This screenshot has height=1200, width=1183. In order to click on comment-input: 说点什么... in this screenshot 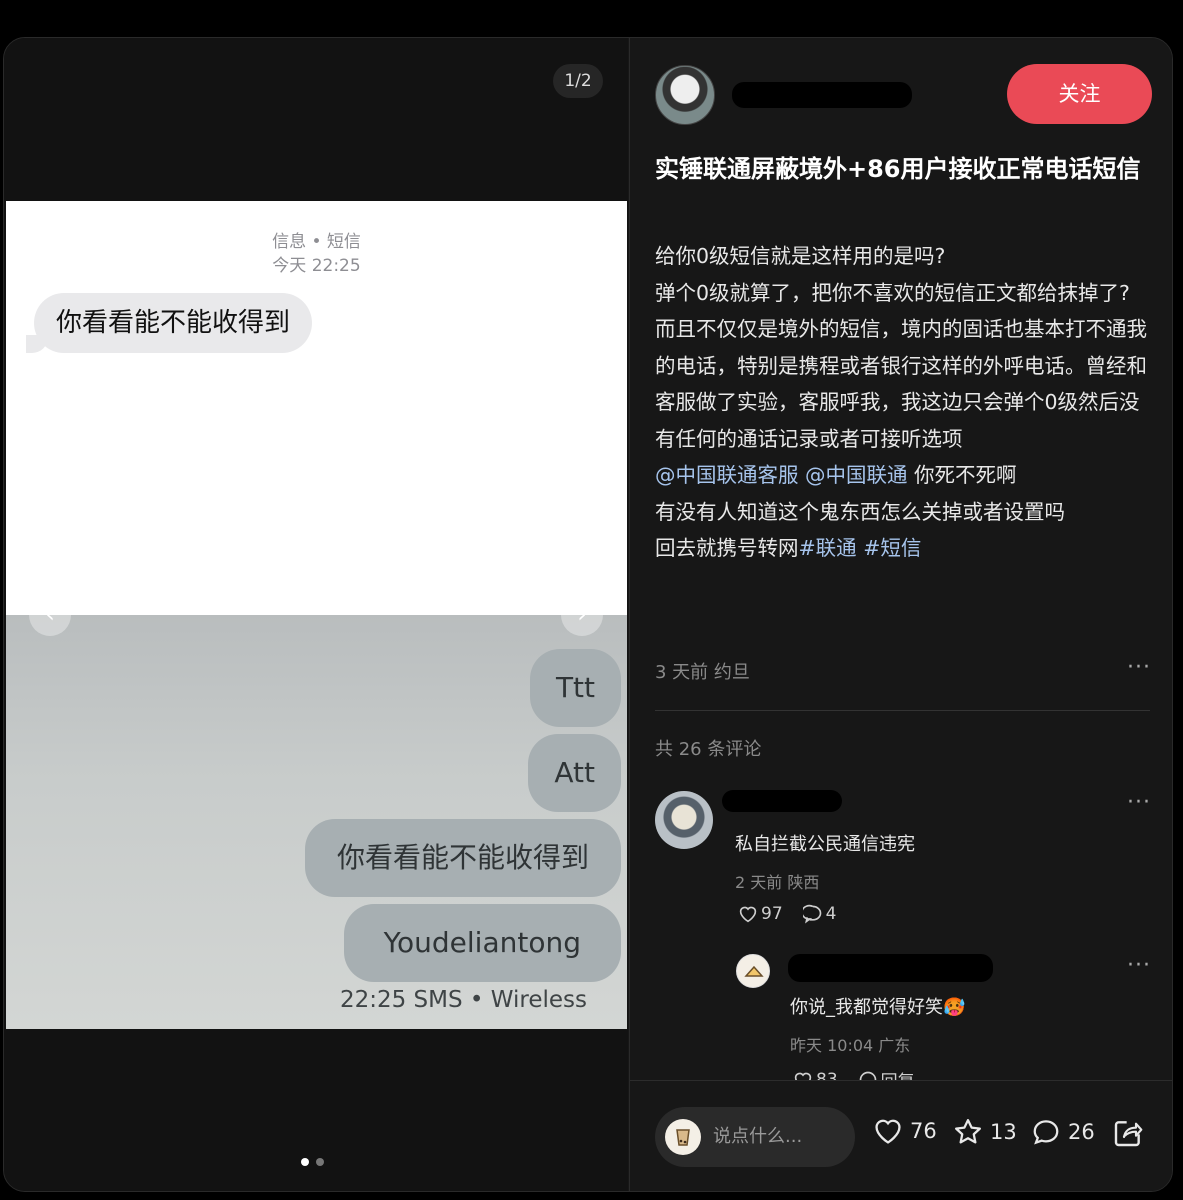, I will do `click(755, 1137)`.